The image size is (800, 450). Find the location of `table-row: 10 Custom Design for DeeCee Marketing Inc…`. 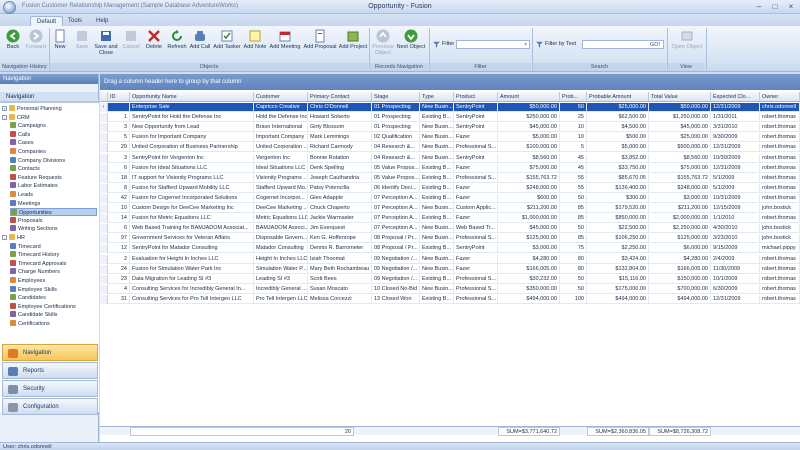

table-row: 10 Custom Design for DeeCee Marketing Inc… is located at coordinates (450, 208).